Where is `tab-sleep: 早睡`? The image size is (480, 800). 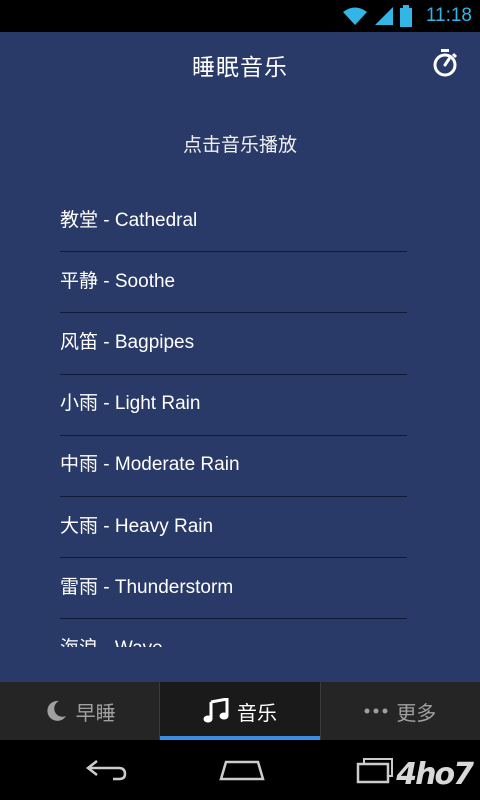 tab-sleep: 早睡 is located at coordinates (80, 711).